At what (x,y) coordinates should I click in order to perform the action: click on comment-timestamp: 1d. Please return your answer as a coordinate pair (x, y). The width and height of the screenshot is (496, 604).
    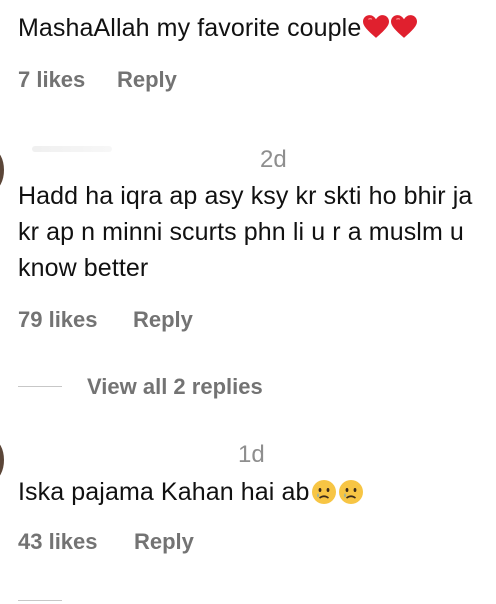
    Looking at the image, I should click on (251, 454).